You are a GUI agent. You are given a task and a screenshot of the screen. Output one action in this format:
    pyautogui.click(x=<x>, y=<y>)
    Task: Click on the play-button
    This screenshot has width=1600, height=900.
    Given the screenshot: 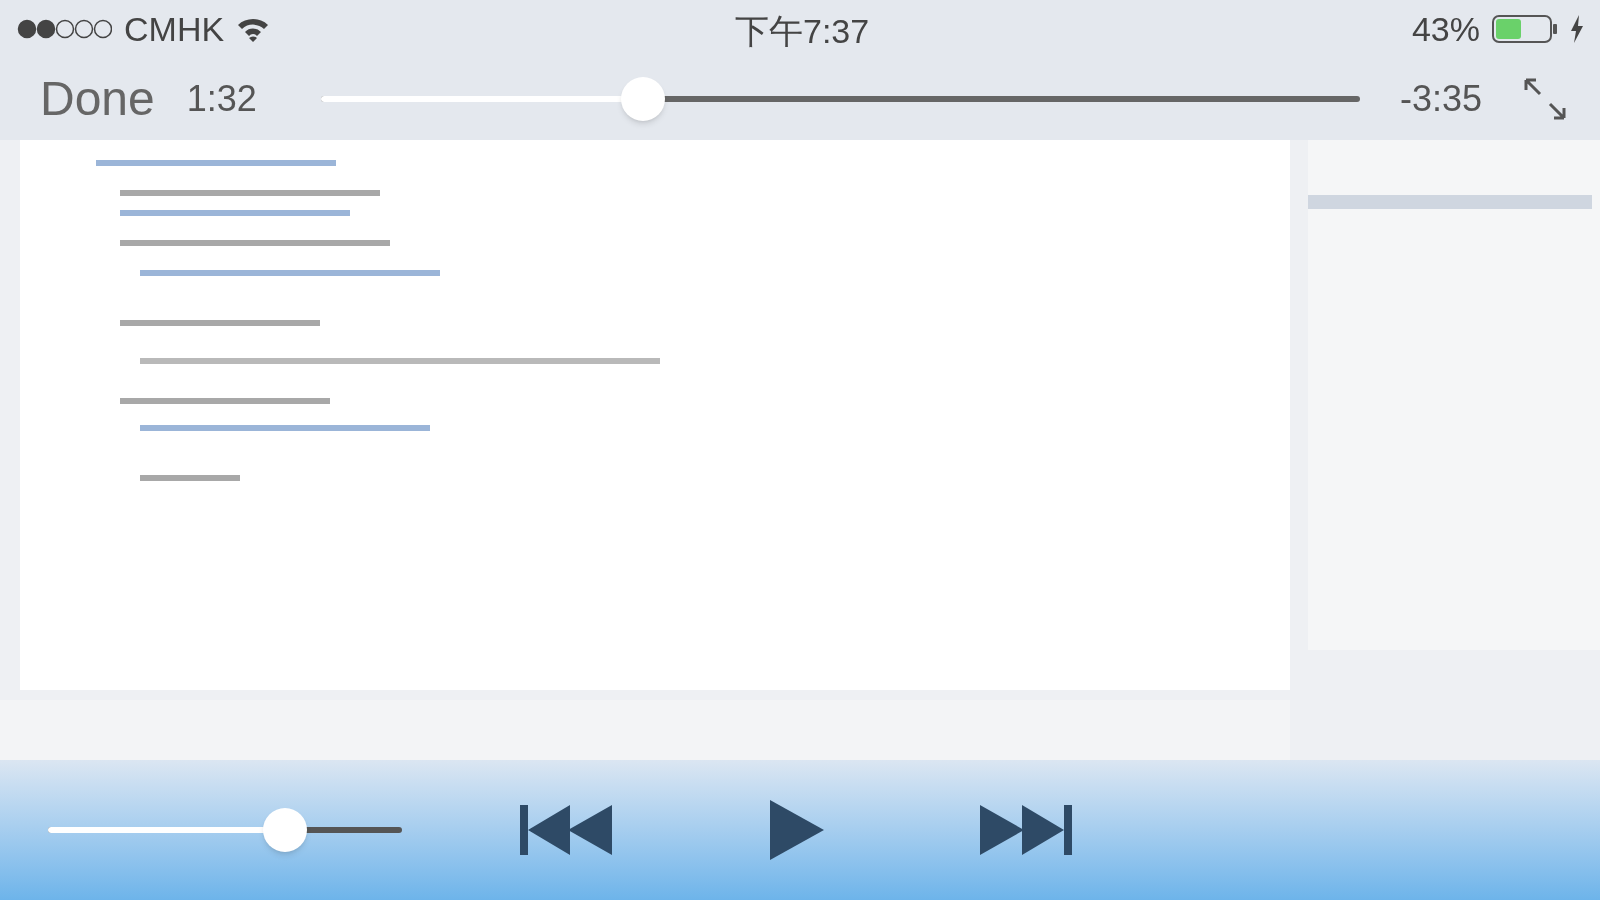 What is the action you would take?
    pyautogui.click(x=797, y=830)
    